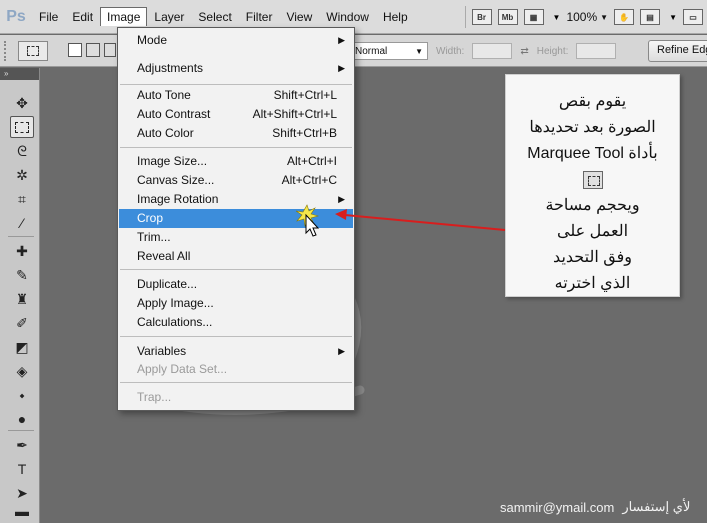  I want to click on menu-item-label: Reveal All, so click(164, 256).